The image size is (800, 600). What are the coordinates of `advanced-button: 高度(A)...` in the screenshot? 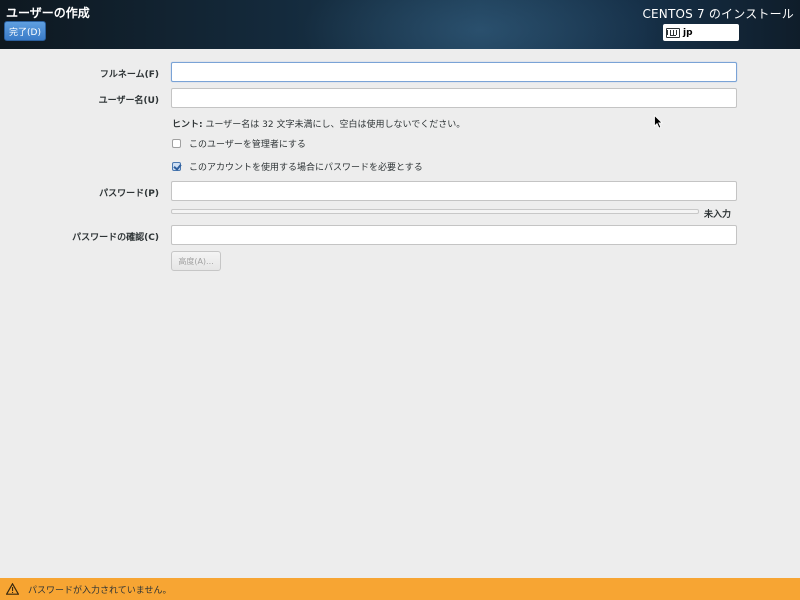 It's located at (196, 261).